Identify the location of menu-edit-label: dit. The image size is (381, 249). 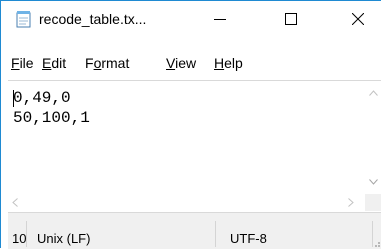
(59, 63).